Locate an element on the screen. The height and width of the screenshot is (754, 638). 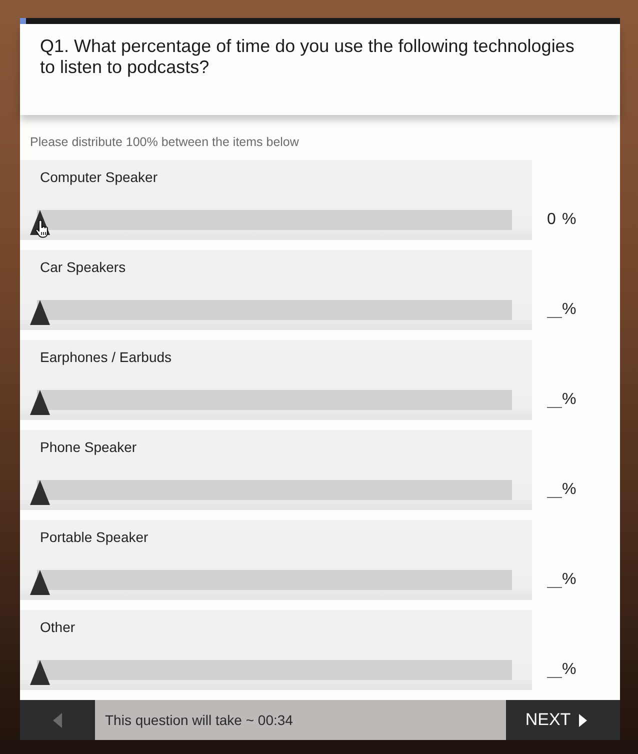
back-arrow-icon is located at coordinates (57, 720).